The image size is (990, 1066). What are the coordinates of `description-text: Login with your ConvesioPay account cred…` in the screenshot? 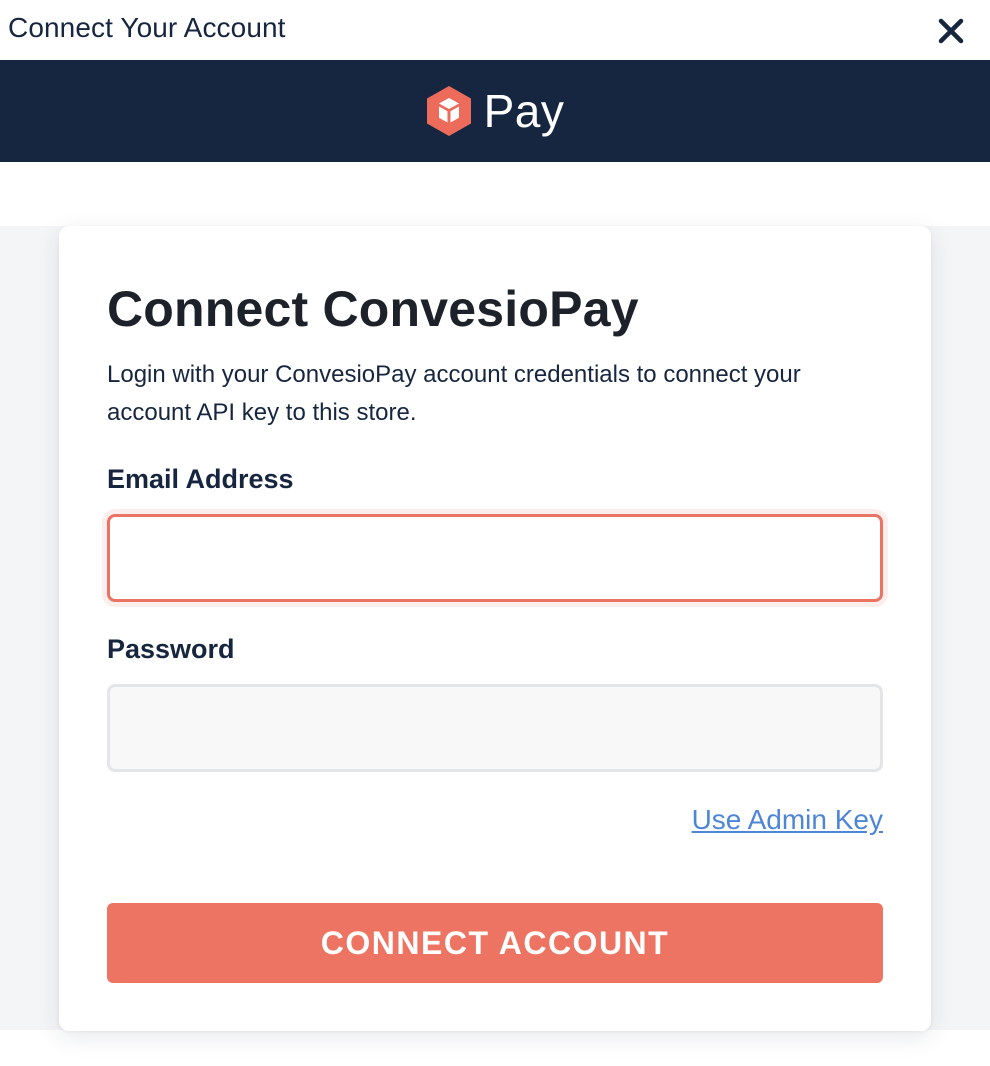 It's located at (454, 393).